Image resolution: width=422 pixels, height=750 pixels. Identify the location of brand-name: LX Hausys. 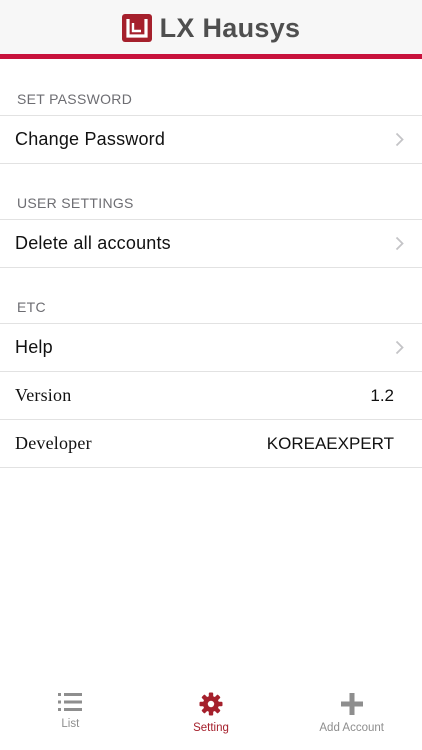
(230, 27).